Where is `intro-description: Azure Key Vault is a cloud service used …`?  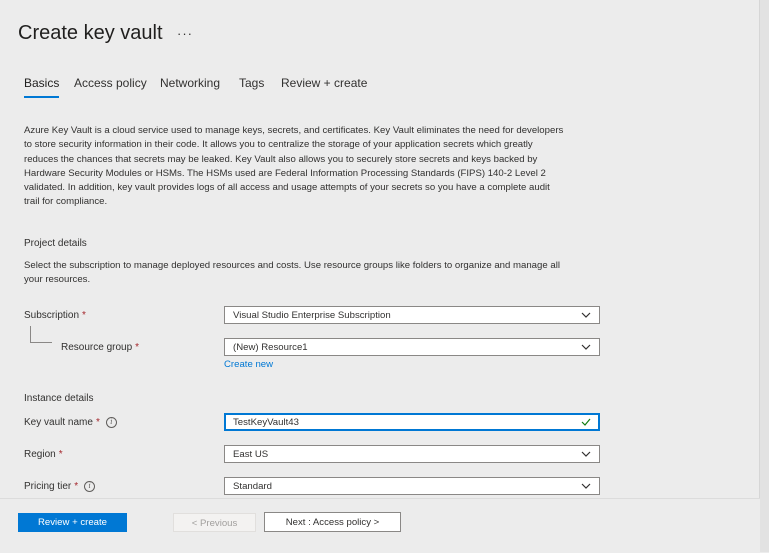
intro-description: Azure Key Vault is a cloud service used … is located at coordinates (319, 167).